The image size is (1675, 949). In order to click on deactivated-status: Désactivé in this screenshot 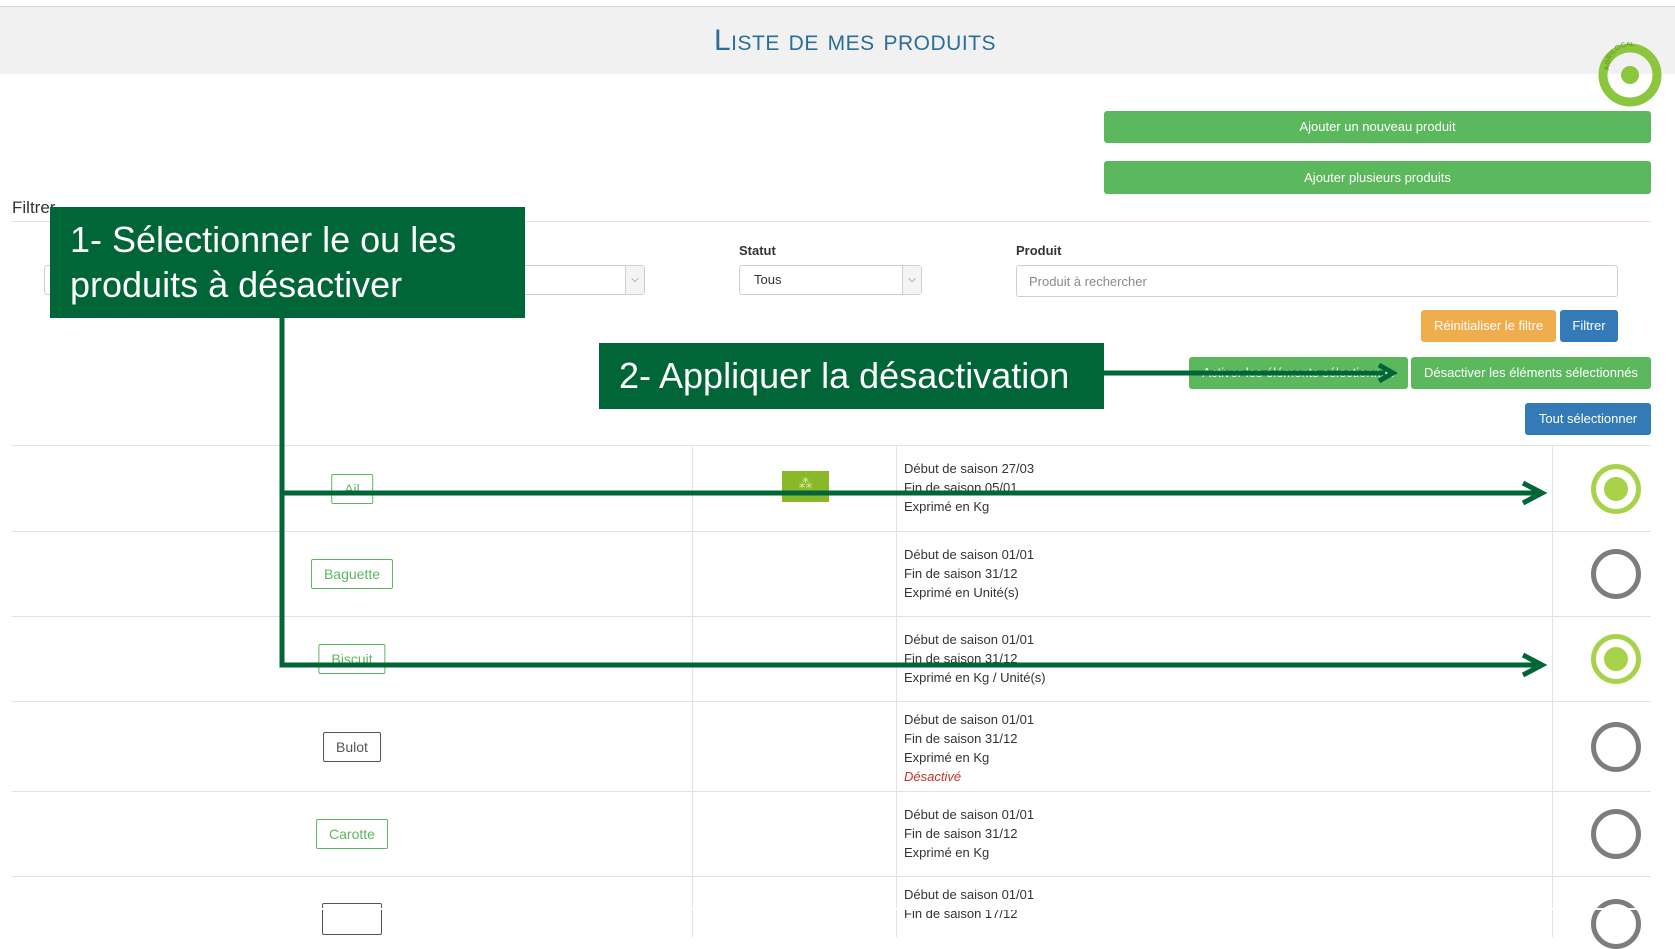, I will do `click(933, 776)`.